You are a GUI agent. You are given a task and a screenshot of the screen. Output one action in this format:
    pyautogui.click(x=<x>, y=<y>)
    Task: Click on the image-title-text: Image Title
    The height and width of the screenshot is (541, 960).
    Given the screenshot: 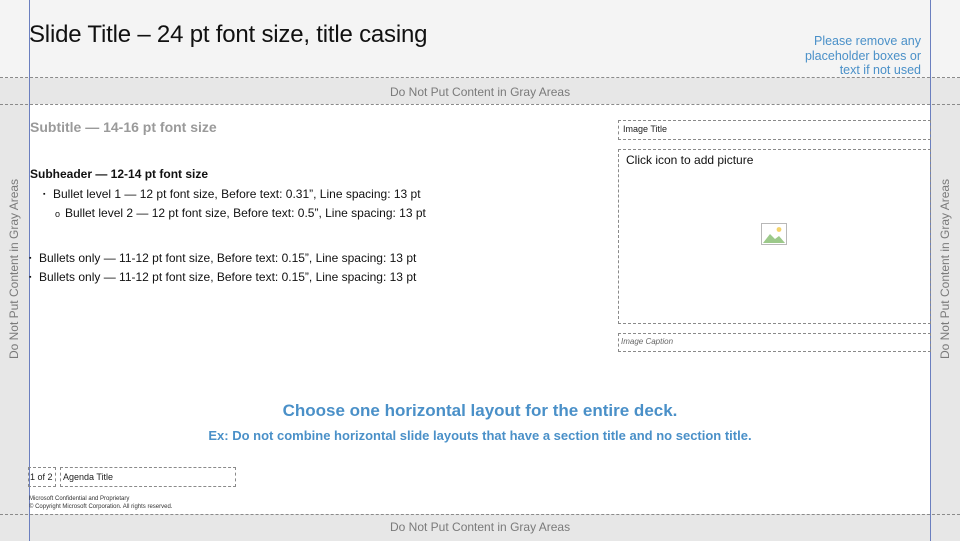 What is the action you would take?
    pyautogui.click(x=645, y=129)
    